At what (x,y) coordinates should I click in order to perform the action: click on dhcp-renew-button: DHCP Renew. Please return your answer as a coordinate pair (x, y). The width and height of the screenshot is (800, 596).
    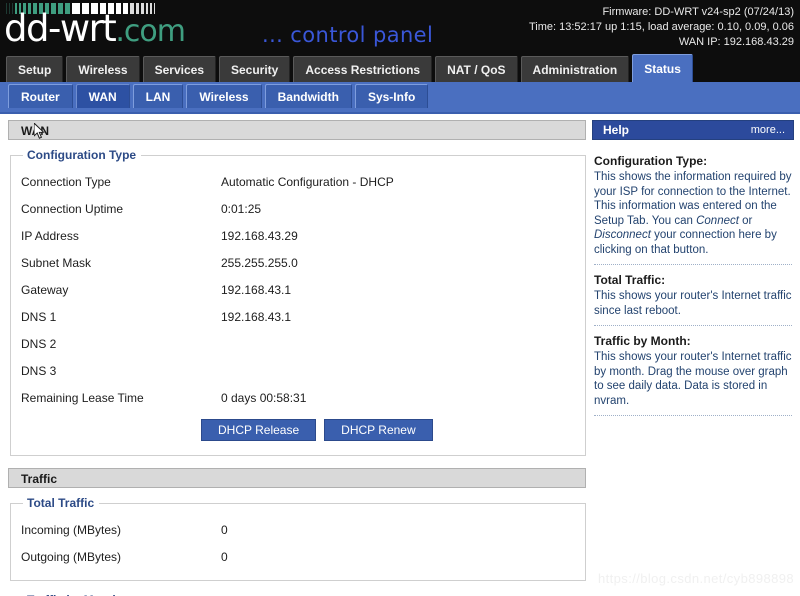
    Looking at the image, I should click on (378, 430).